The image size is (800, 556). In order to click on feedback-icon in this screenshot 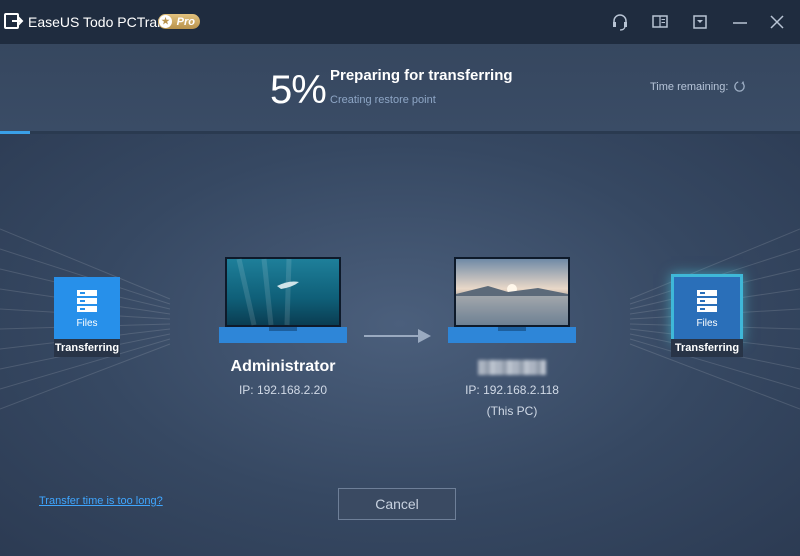, I will do `click(660, 22)`.